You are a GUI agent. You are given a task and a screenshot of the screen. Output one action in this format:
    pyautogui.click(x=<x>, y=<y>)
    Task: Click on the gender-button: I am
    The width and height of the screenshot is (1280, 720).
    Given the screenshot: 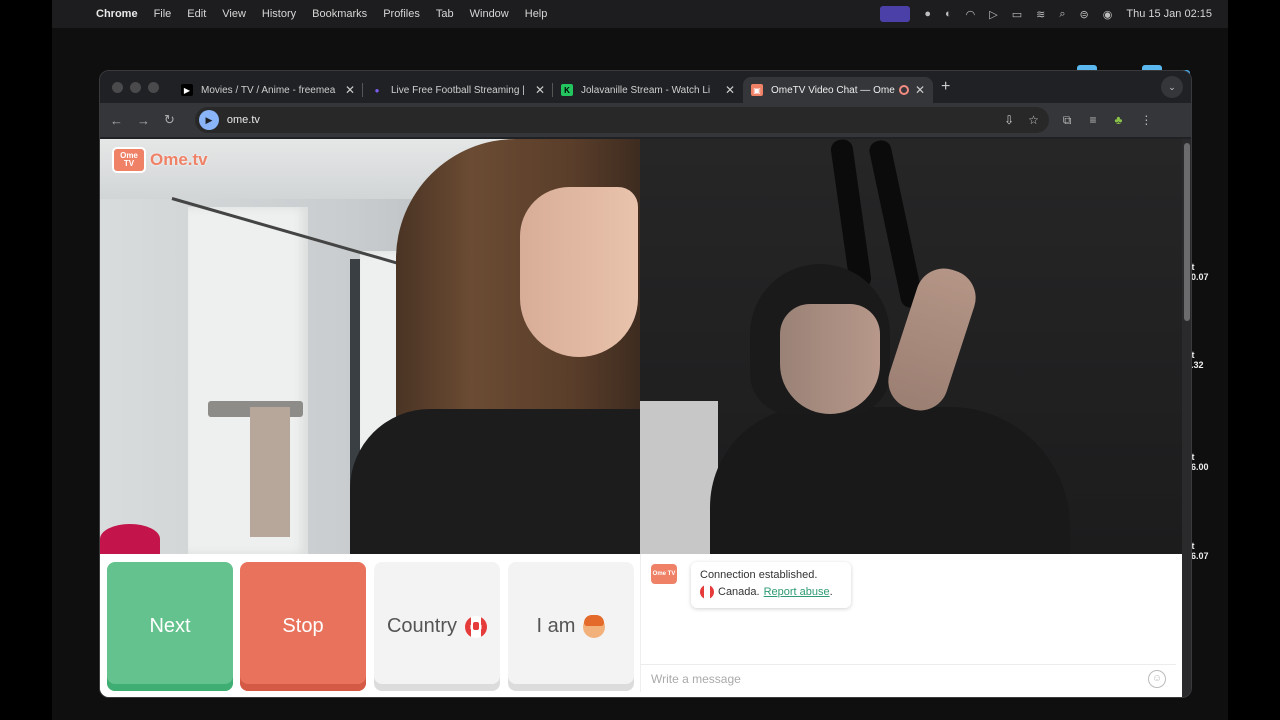 What is the action you would take?
    pyautogui.click(x=571, y=626)
    